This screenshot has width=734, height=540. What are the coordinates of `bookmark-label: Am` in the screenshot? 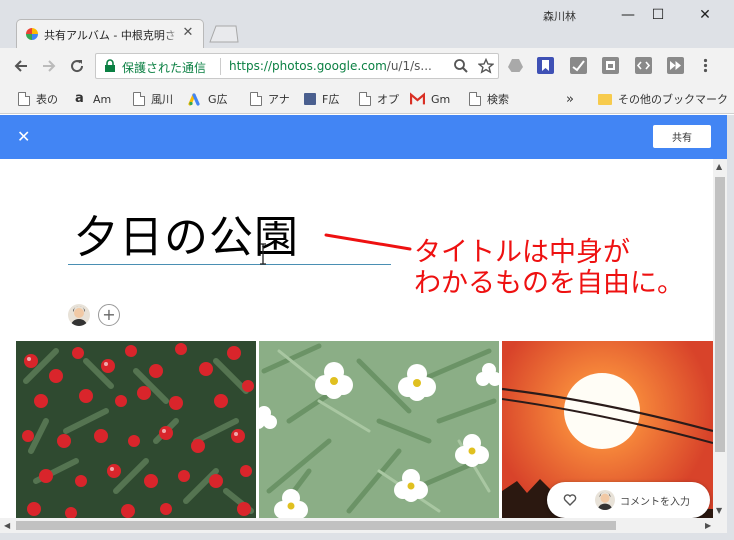 It's located at (102, 99).